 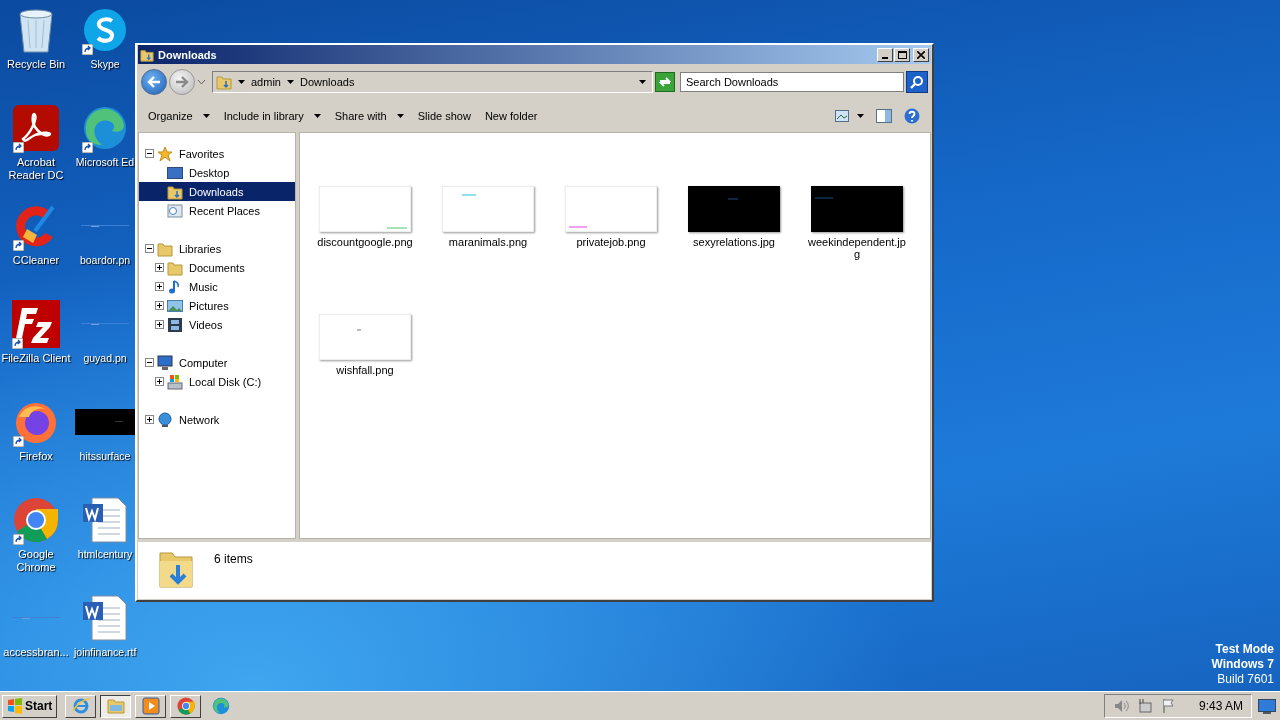 I want to click on search-button, so click(x=917, y=82).